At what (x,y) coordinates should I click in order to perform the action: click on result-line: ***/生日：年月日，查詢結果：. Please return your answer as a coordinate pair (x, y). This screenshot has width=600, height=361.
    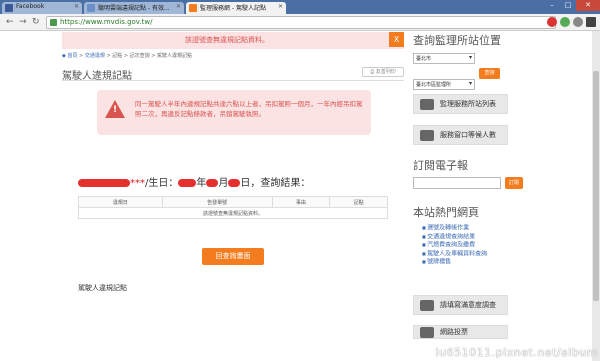
    Looking at the image, I should click on (194, 181).